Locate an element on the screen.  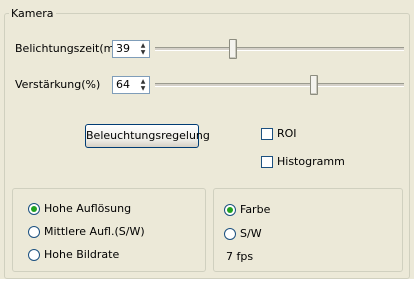
radio-color is located at coordinates (230, 210).